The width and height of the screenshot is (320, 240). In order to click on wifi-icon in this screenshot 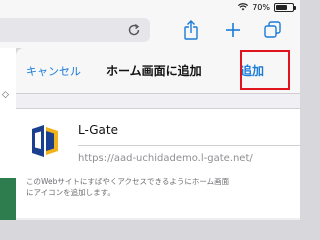, I will do `click(243, 7)`.